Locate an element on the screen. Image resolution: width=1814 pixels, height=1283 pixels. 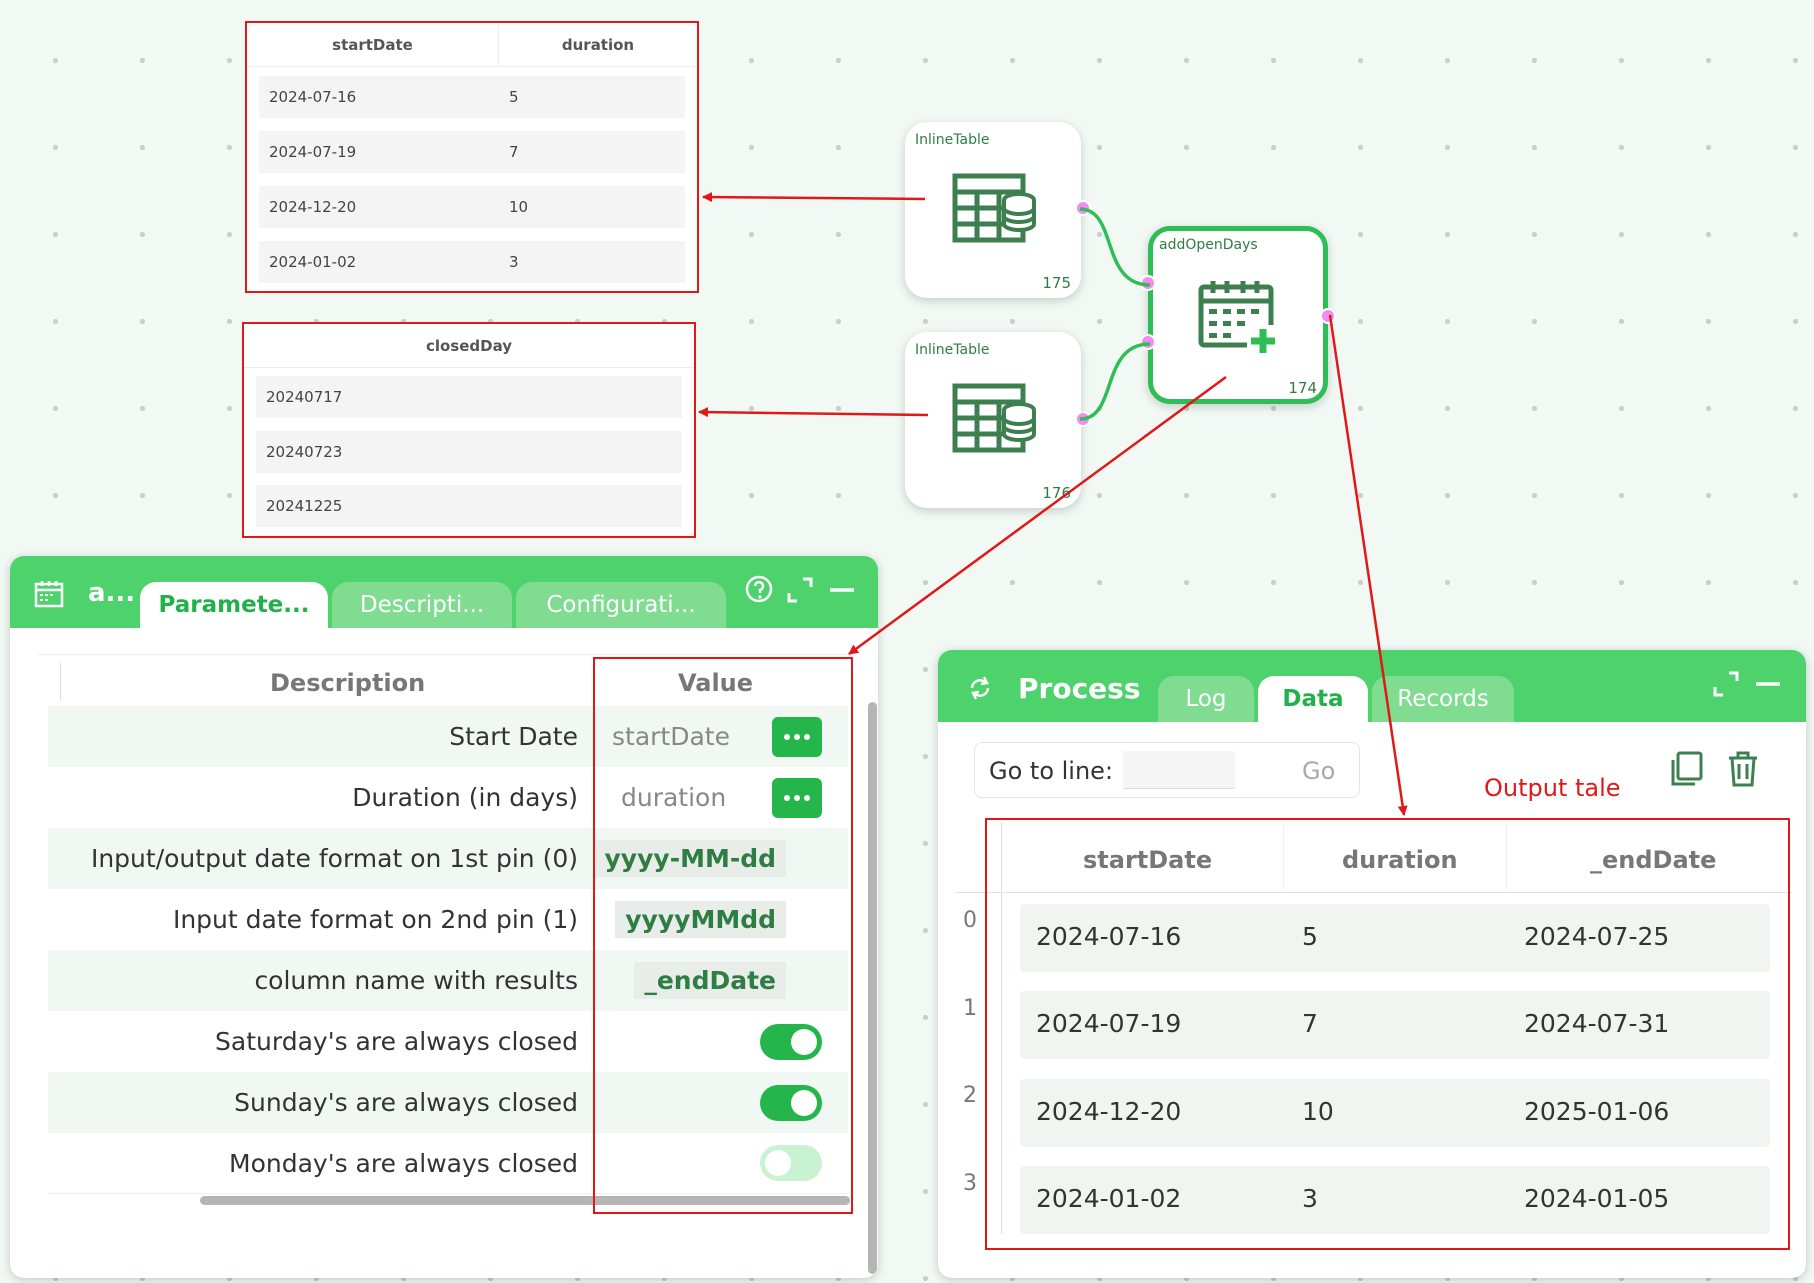
row-index: 3 is located at coordinates (970, 1183).